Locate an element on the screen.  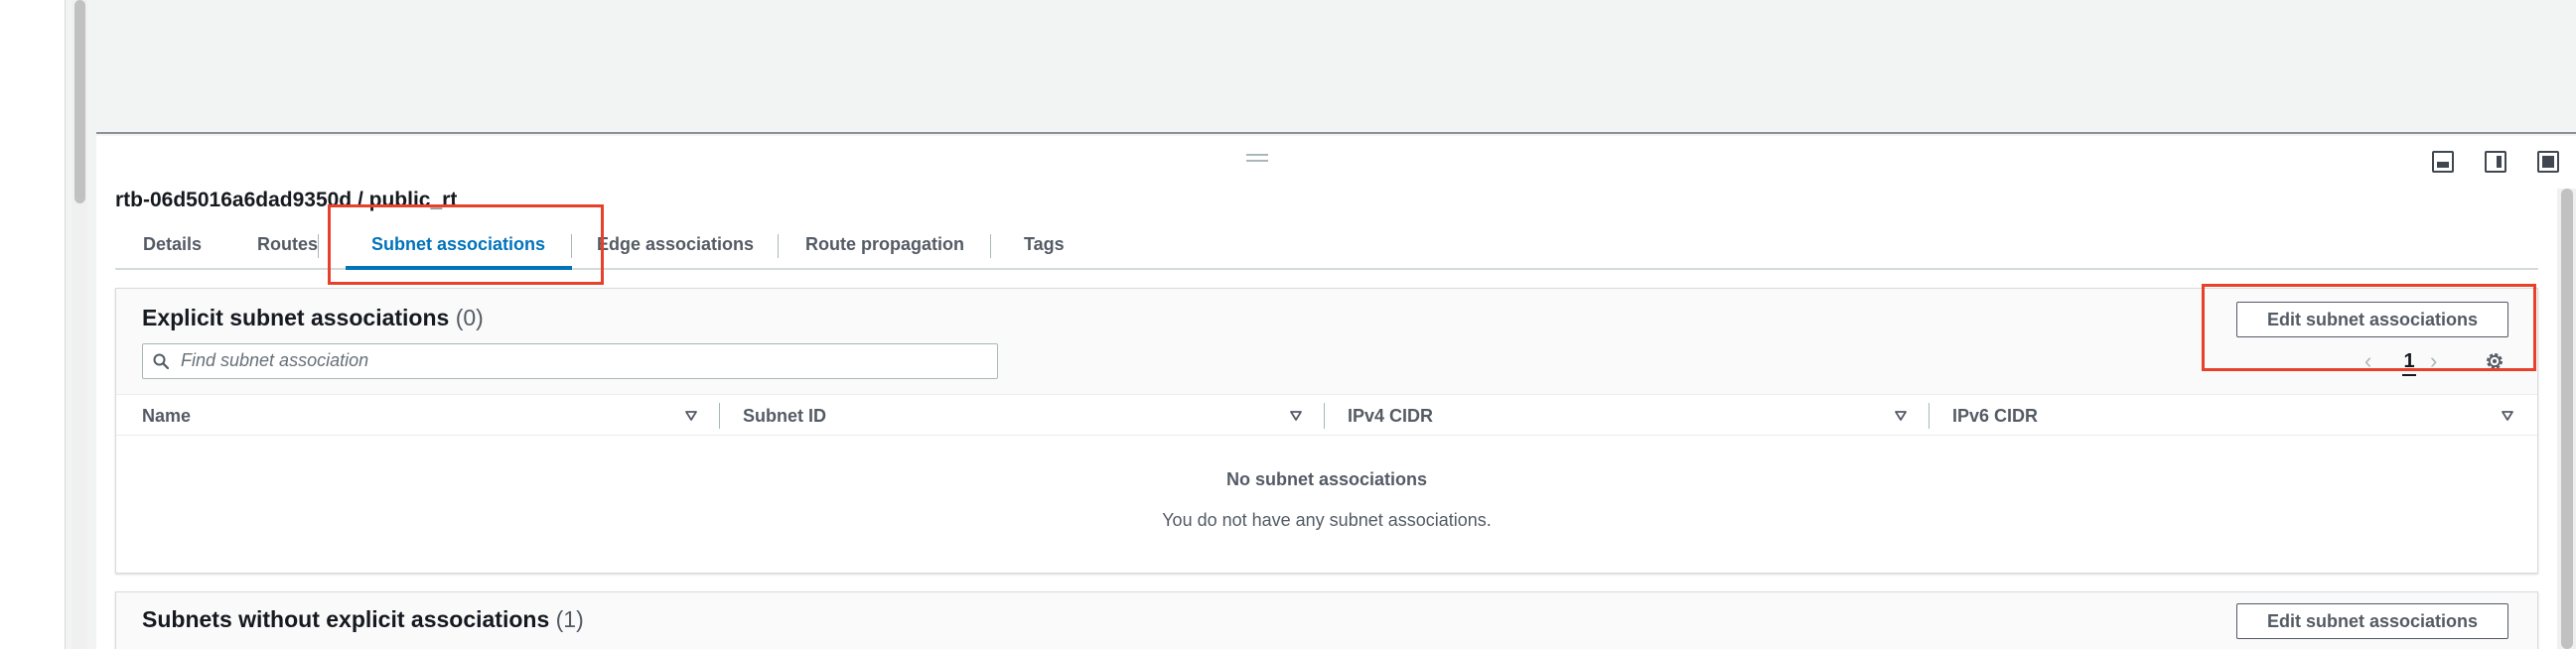
table-header: Name Subnet ID IPv4 CIDR IPv6 CIDR is located at coordinates (1326, 415).